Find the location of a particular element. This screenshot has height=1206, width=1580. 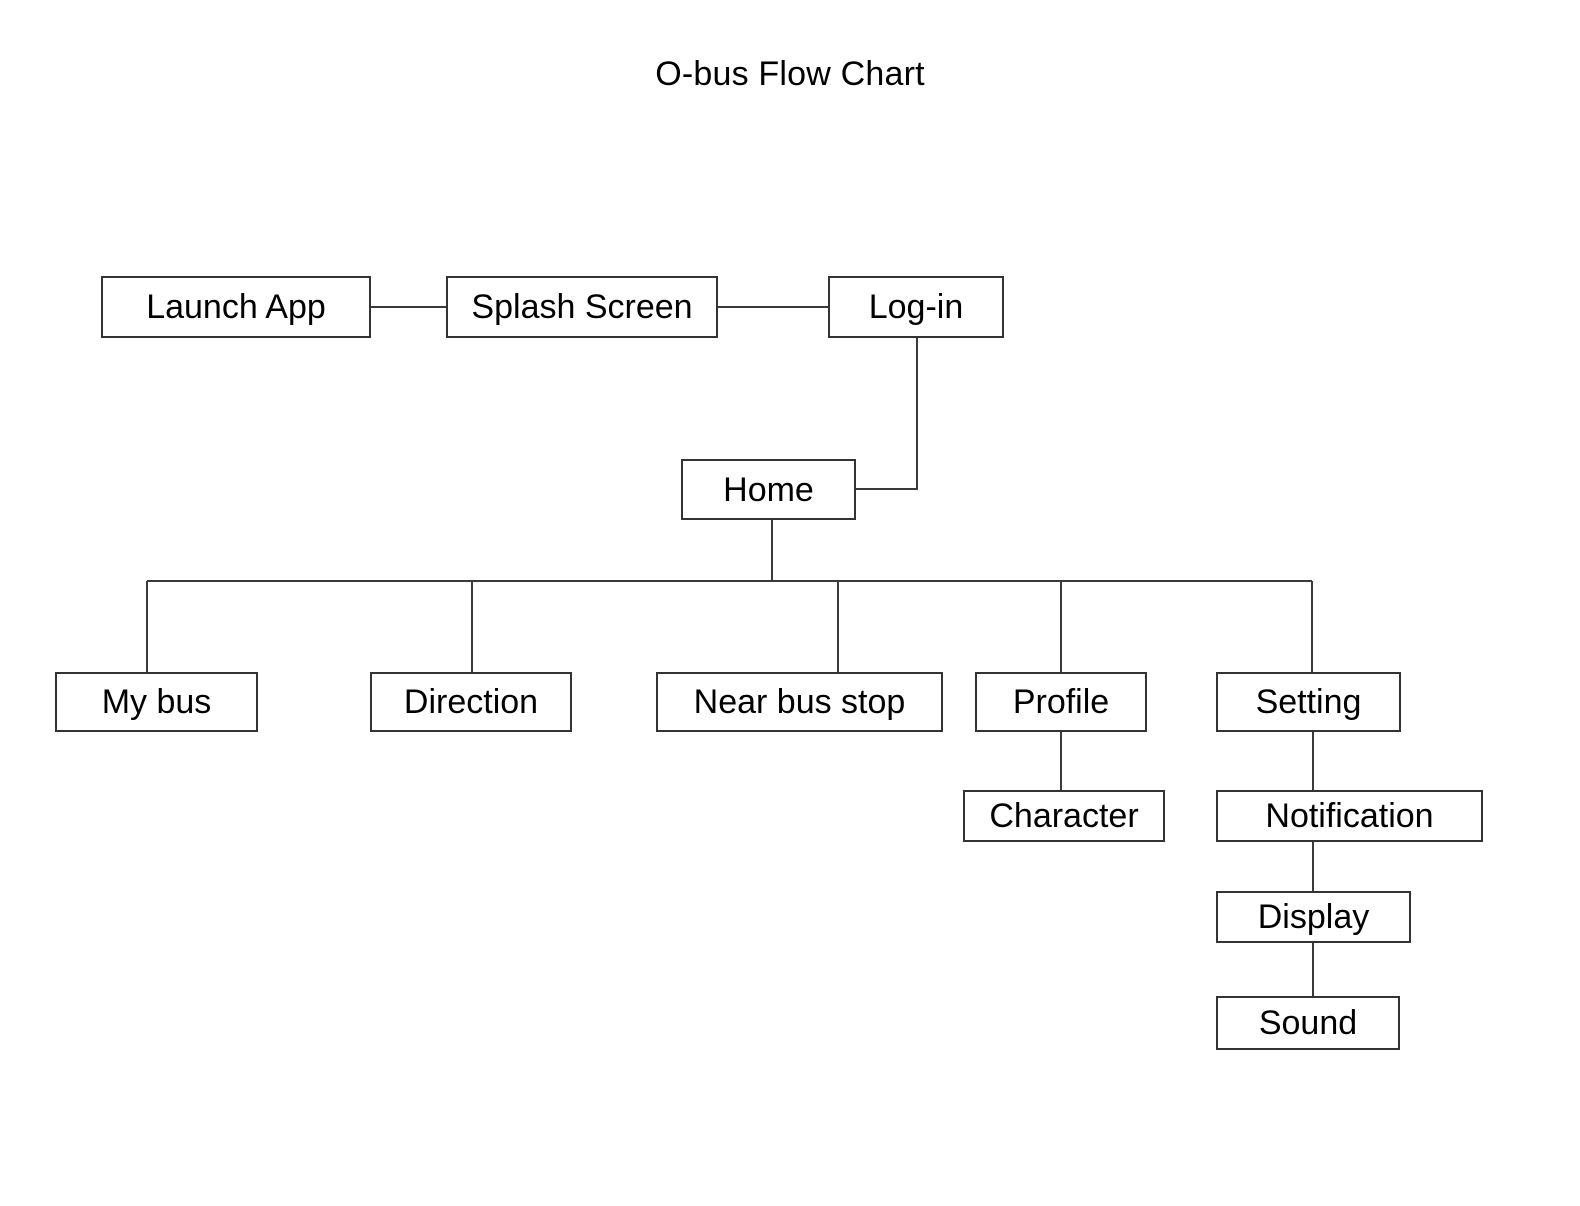

node-display: Display is located at coordinates (1313, 917).